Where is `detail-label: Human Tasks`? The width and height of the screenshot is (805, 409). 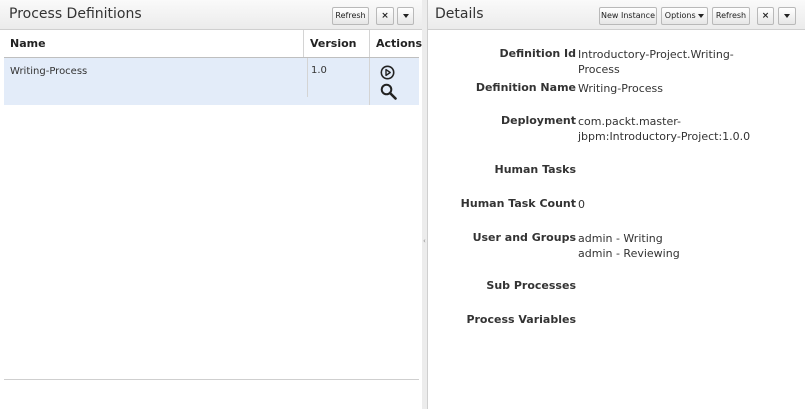
detail-label: Human Tasks is located at coordinates (535, 169).